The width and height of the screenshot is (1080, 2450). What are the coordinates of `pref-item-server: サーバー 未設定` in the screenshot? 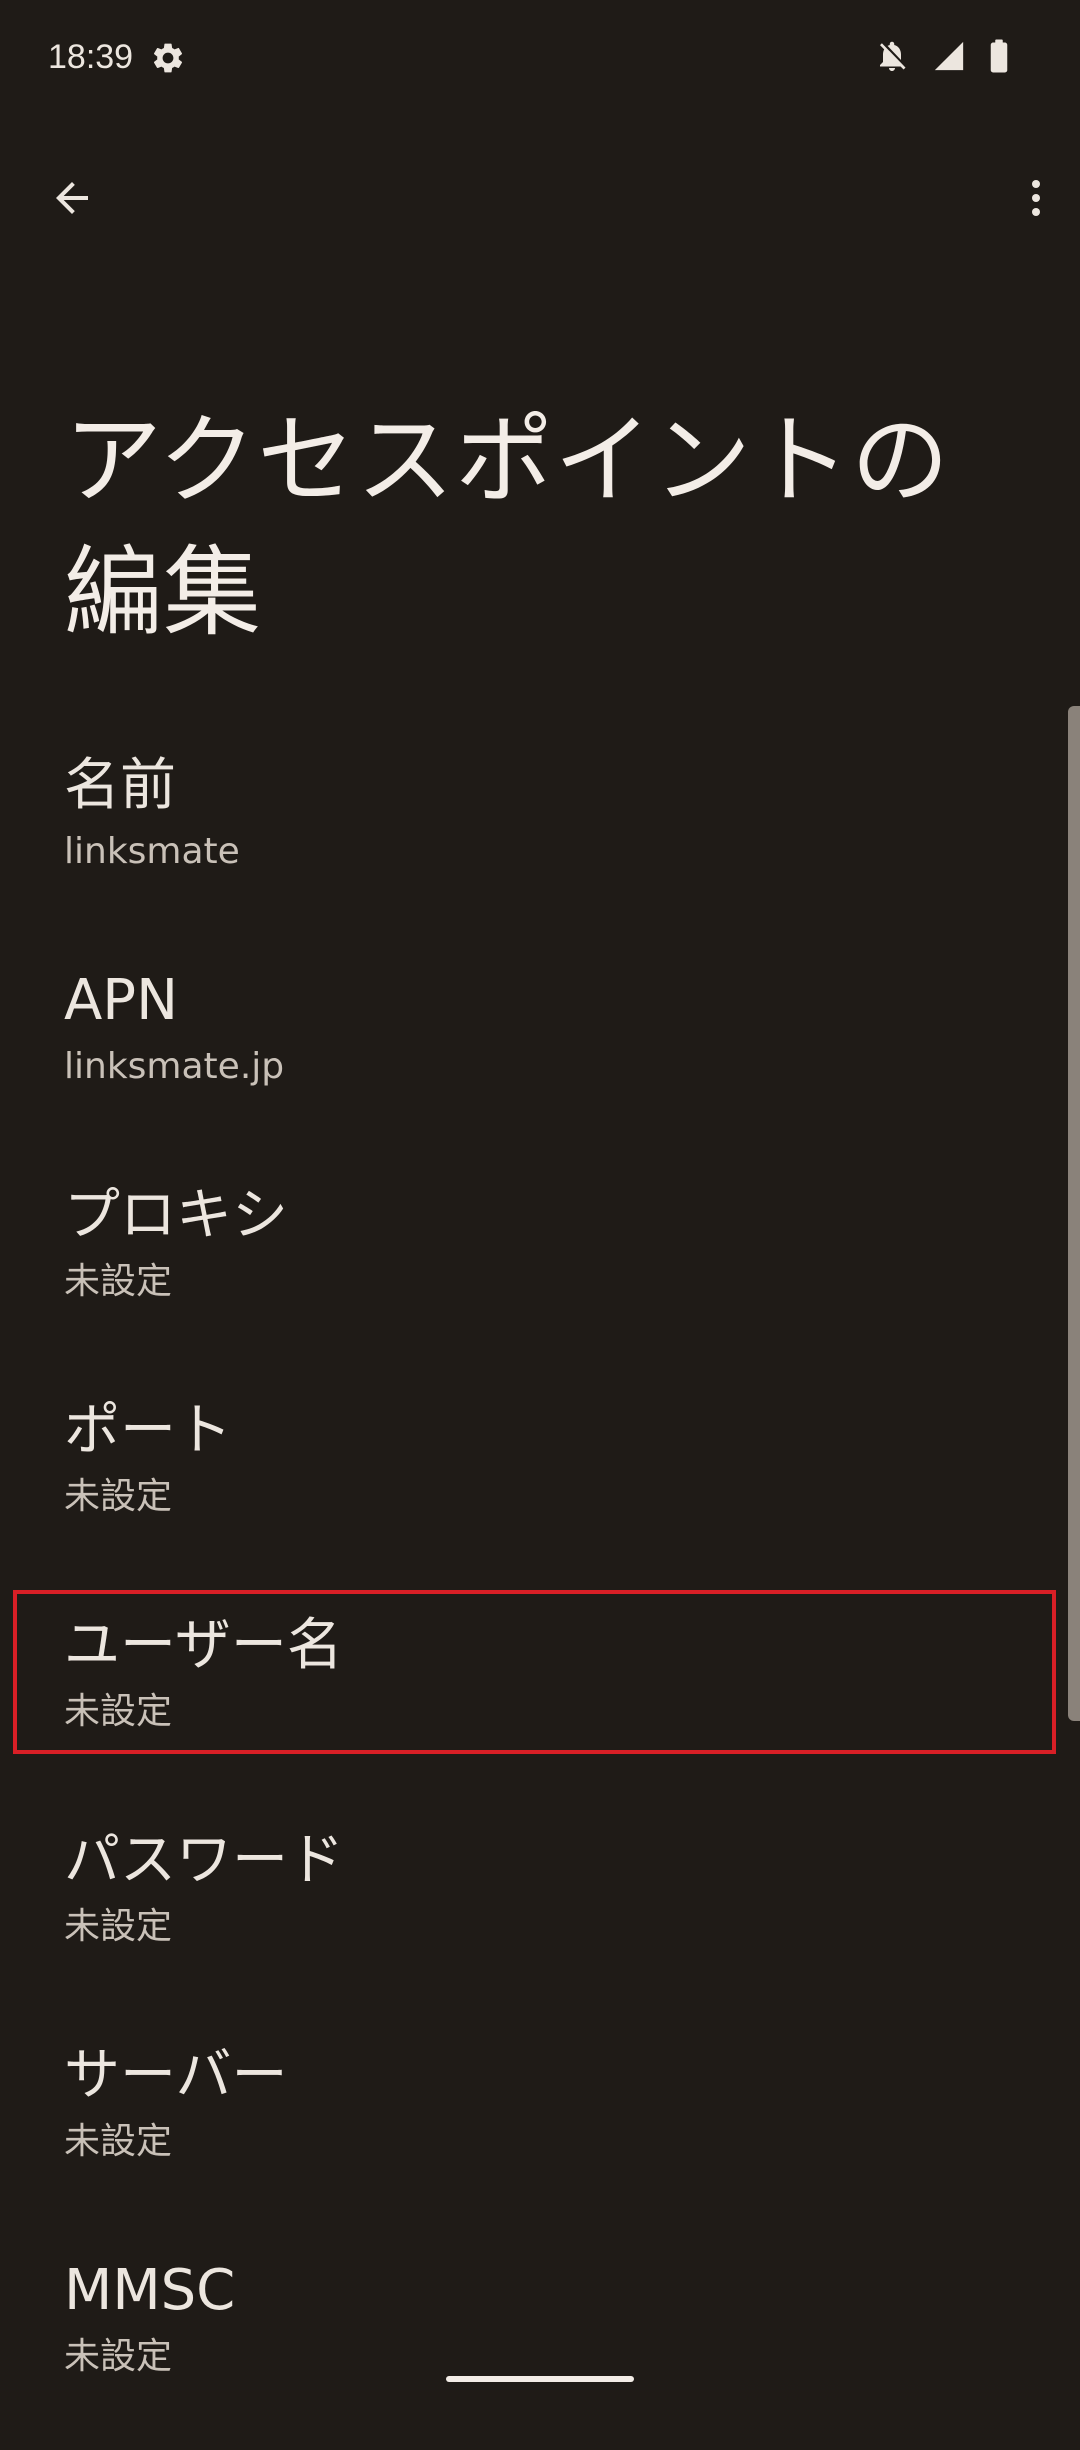 It's located at (534, 2127).